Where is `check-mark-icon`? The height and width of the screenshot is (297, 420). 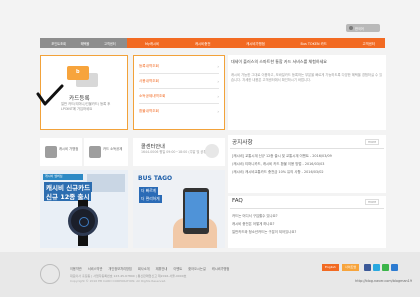 check-mark-icon is located at coordinates (50, 95).